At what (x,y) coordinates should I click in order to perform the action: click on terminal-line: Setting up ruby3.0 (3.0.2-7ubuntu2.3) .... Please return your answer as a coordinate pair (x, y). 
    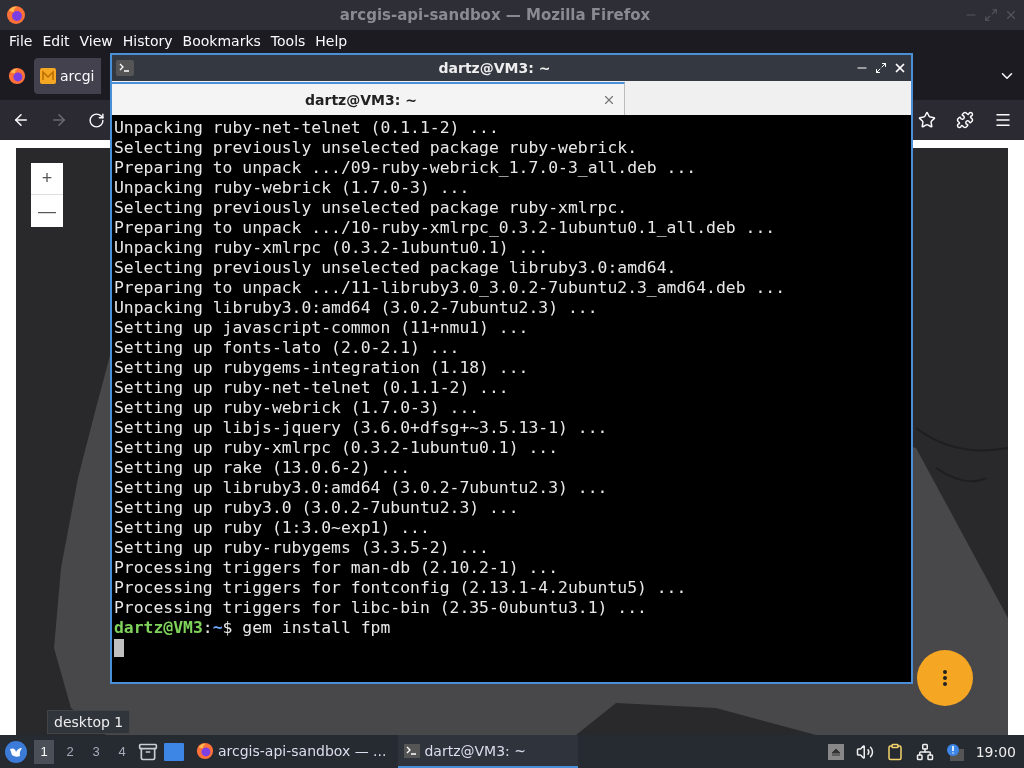
    Looking at the image, I should click on (317, 508).